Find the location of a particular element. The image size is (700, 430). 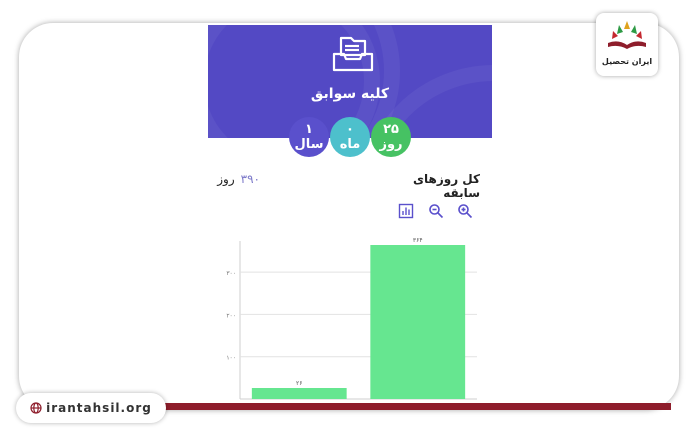

bar-value-label: ۲۶ is located at coordinates (299, 383).